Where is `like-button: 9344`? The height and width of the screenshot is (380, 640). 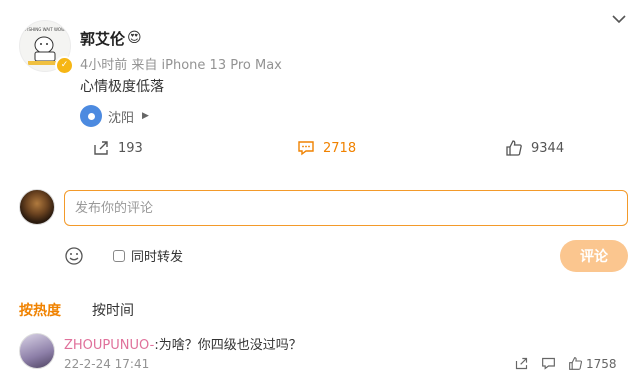 like-button: 9344 is located at coordinates (534, 148).